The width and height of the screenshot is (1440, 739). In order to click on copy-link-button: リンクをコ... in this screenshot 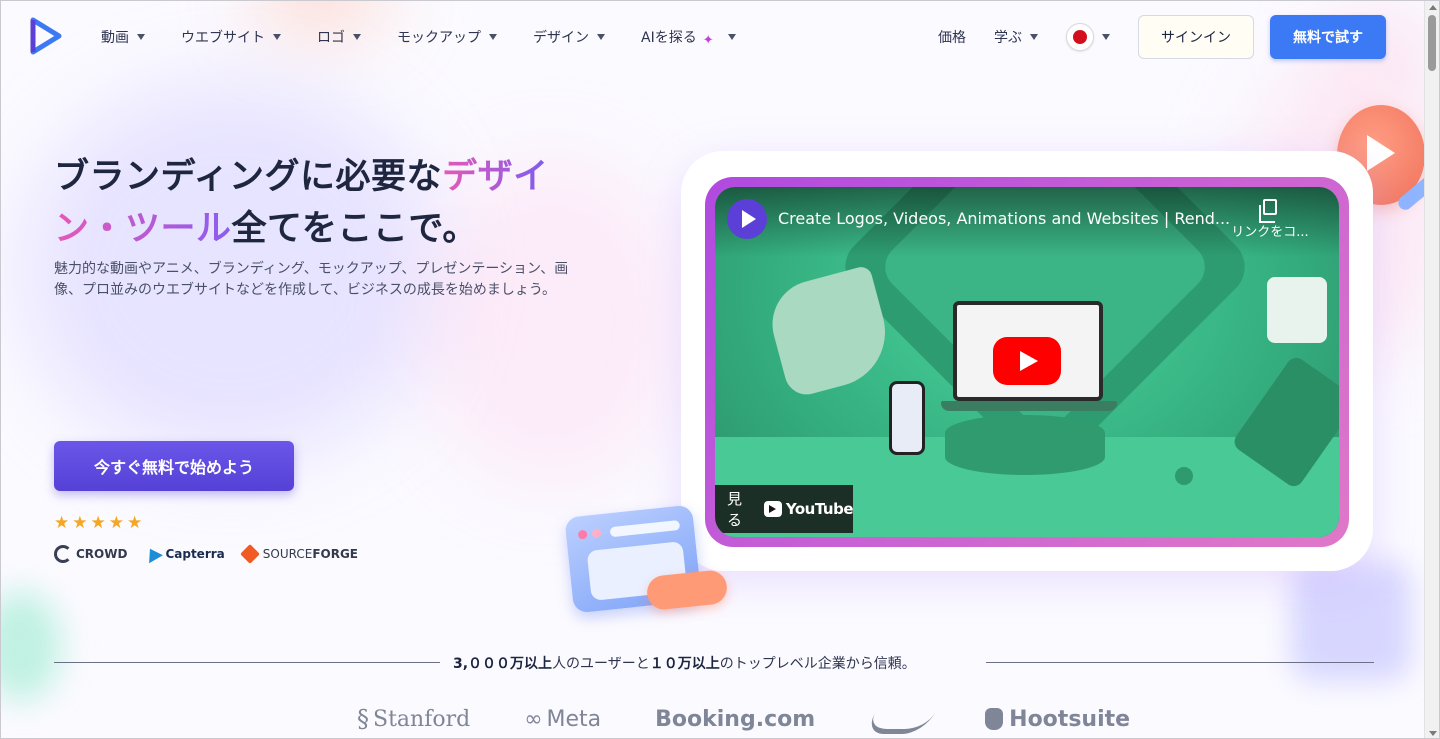, I will do `click(1270, 219)`.